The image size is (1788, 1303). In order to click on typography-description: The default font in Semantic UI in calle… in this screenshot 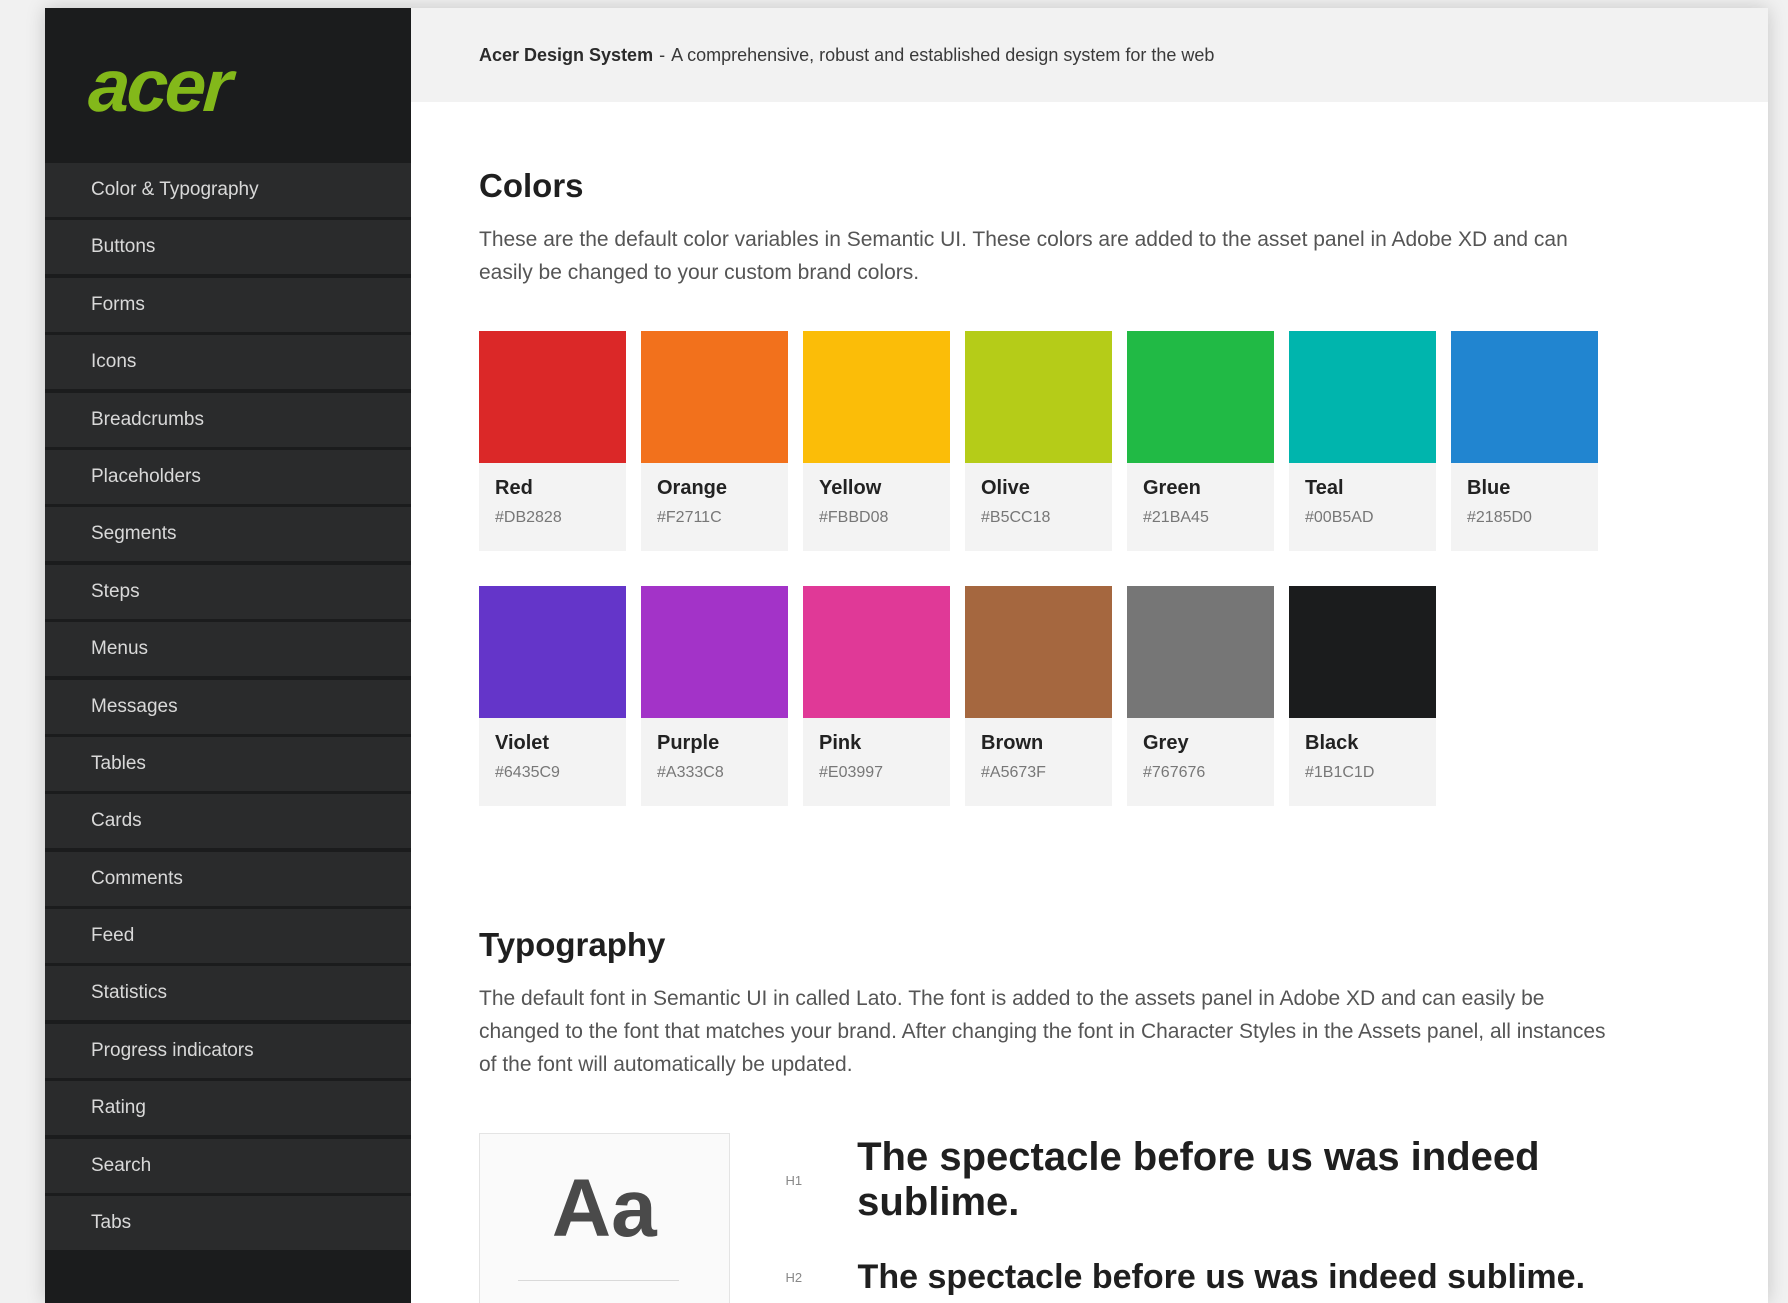, I will do `click(1042, 1031)`.